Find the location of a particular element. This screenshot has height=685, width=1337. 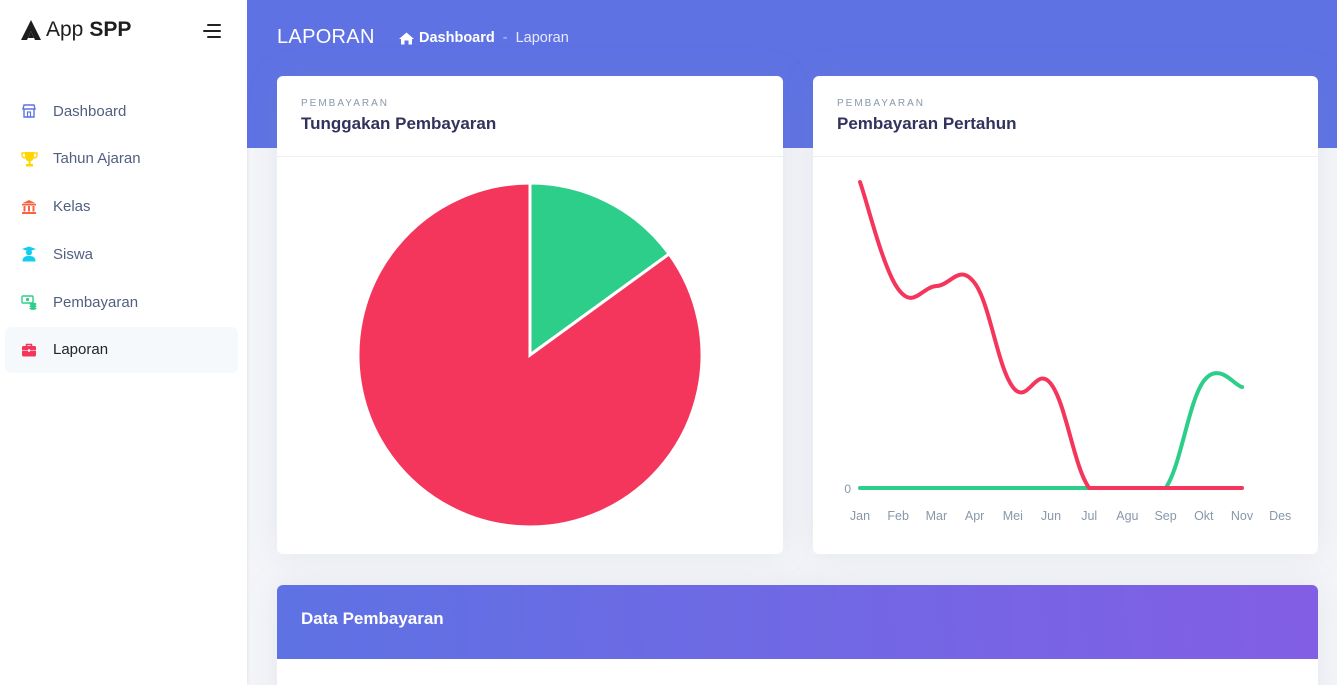

x-tick-label: Nov is located at coordinates (1242, 516).